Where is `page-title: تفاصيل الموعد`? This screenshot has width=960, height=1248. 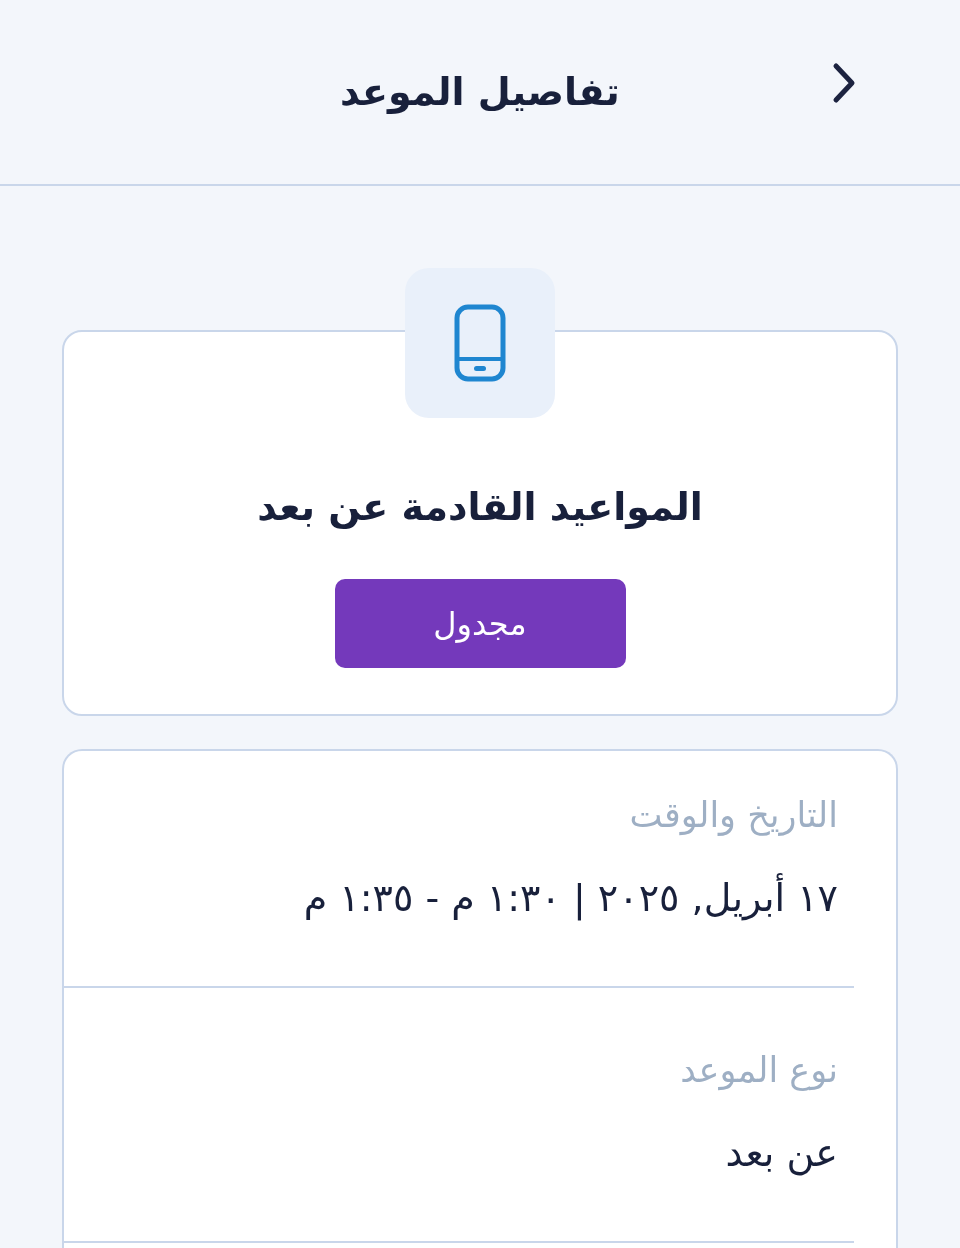
page-title: تفاصيل الموعد is located at coordinates (480, 92).